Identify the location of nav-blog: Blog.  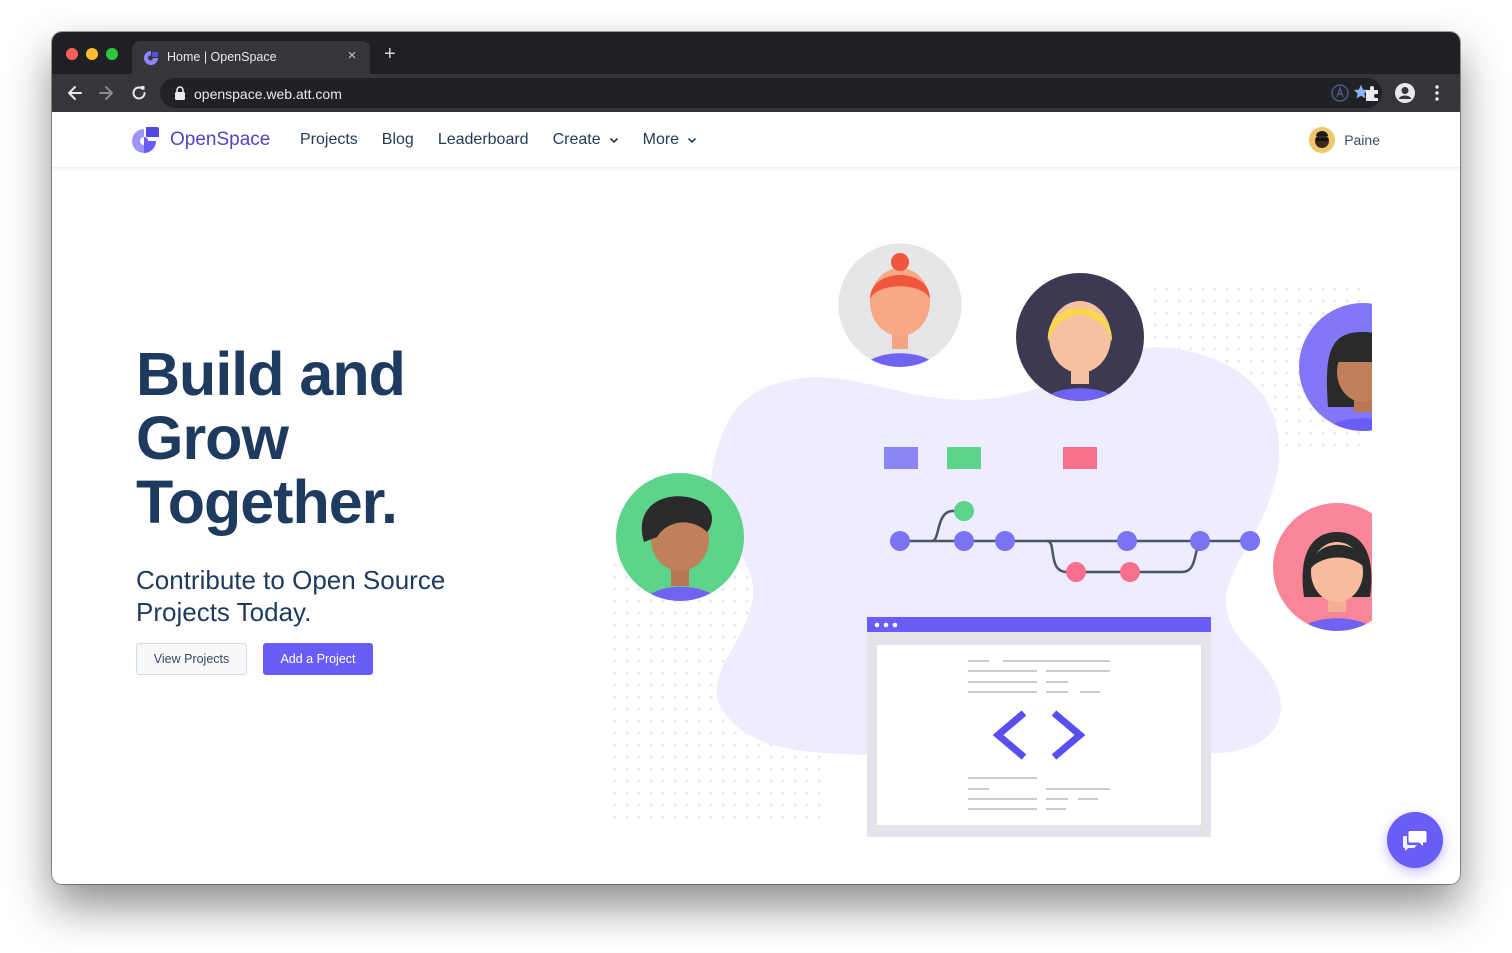
(398, 140).